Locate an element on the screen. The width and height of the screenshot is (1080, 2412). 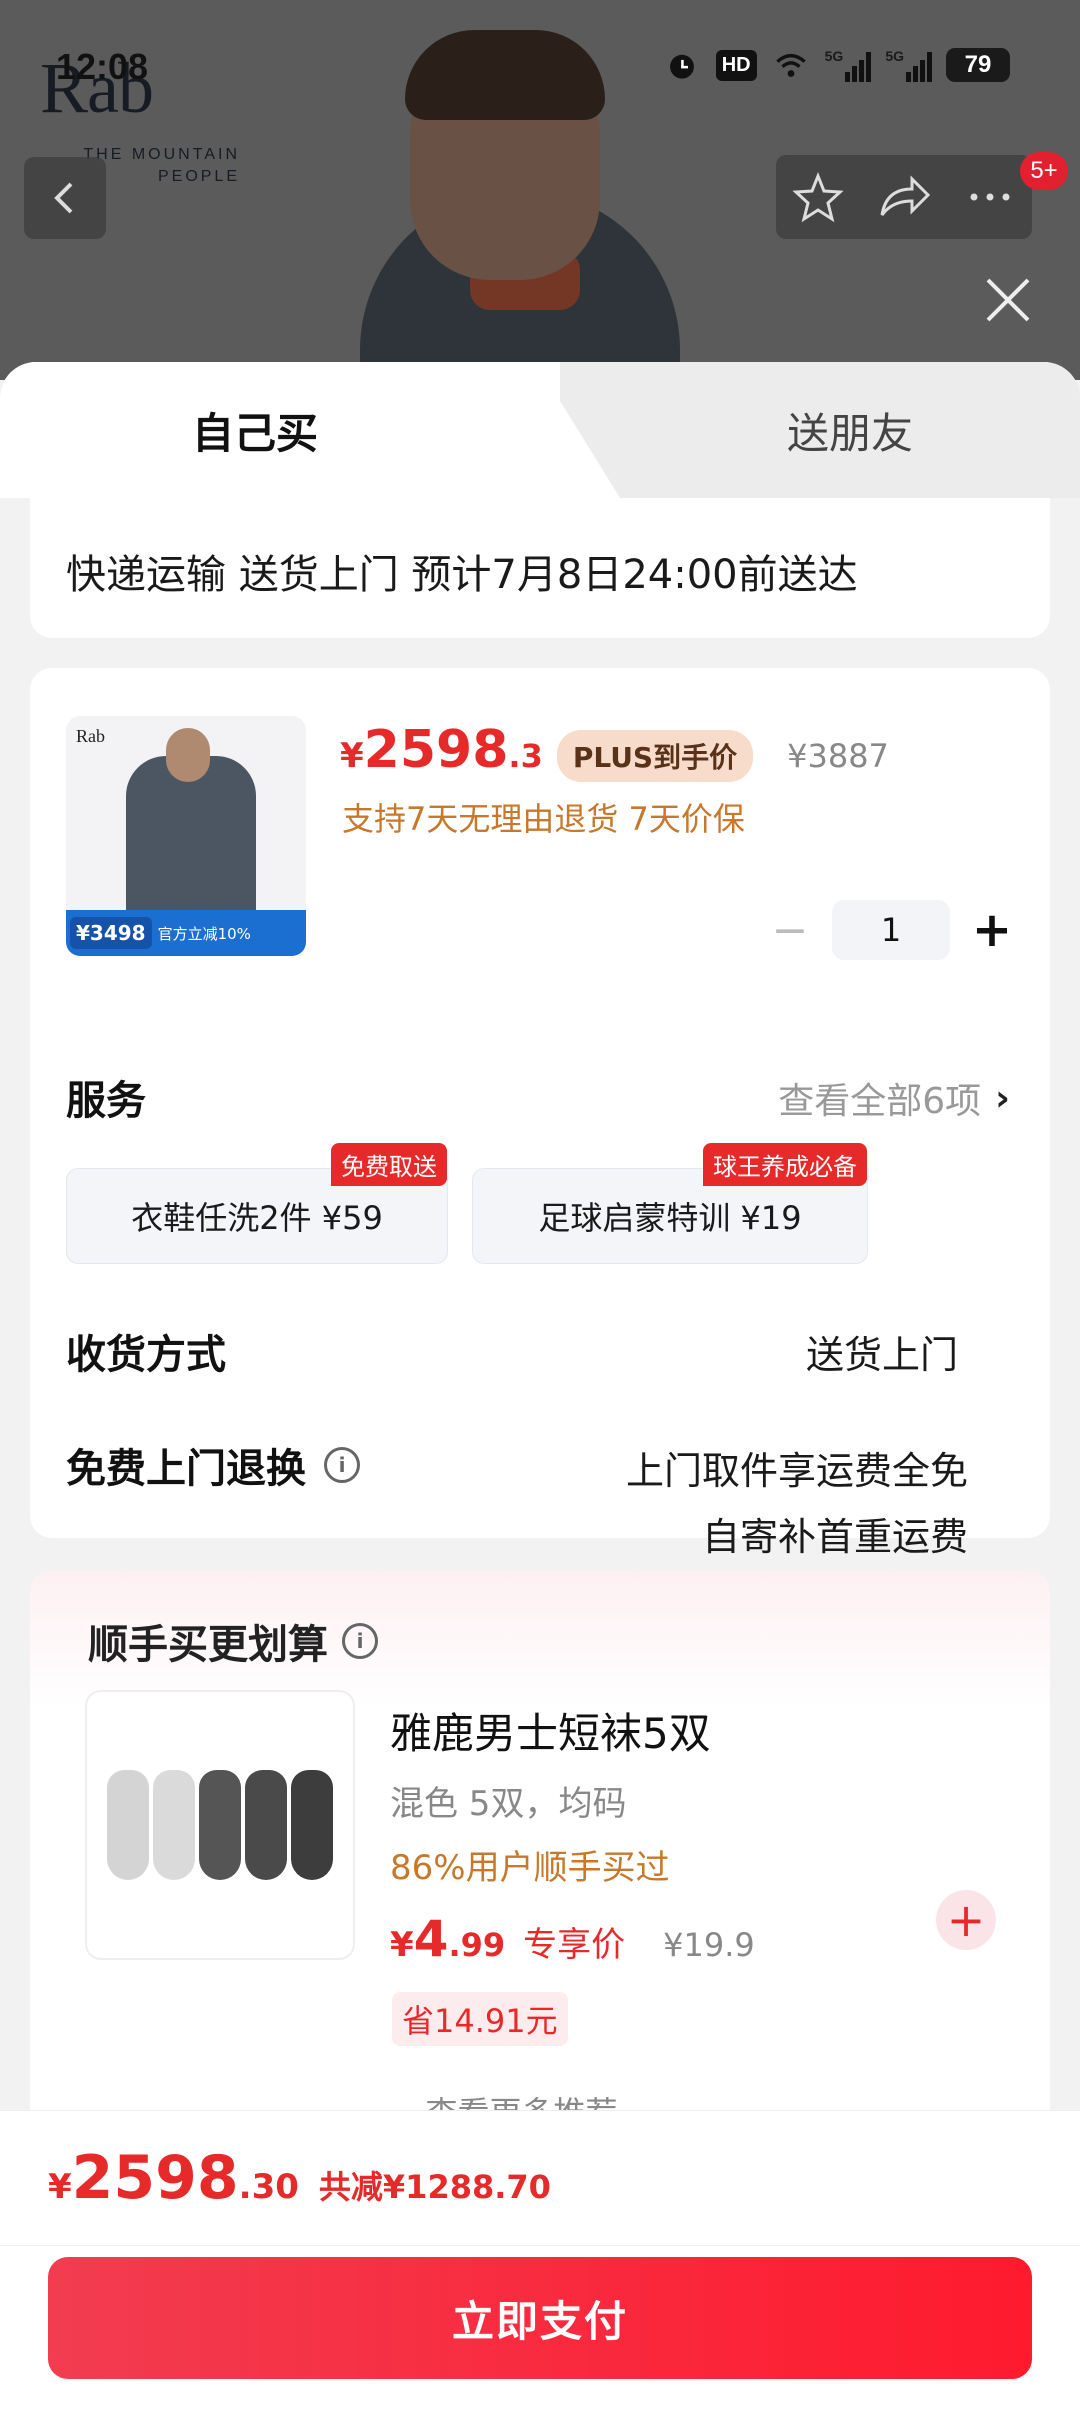
service-option-laundry: 衣鞋任洗2件 ¥59 免费取送 is located at coordinates (257, 1203).